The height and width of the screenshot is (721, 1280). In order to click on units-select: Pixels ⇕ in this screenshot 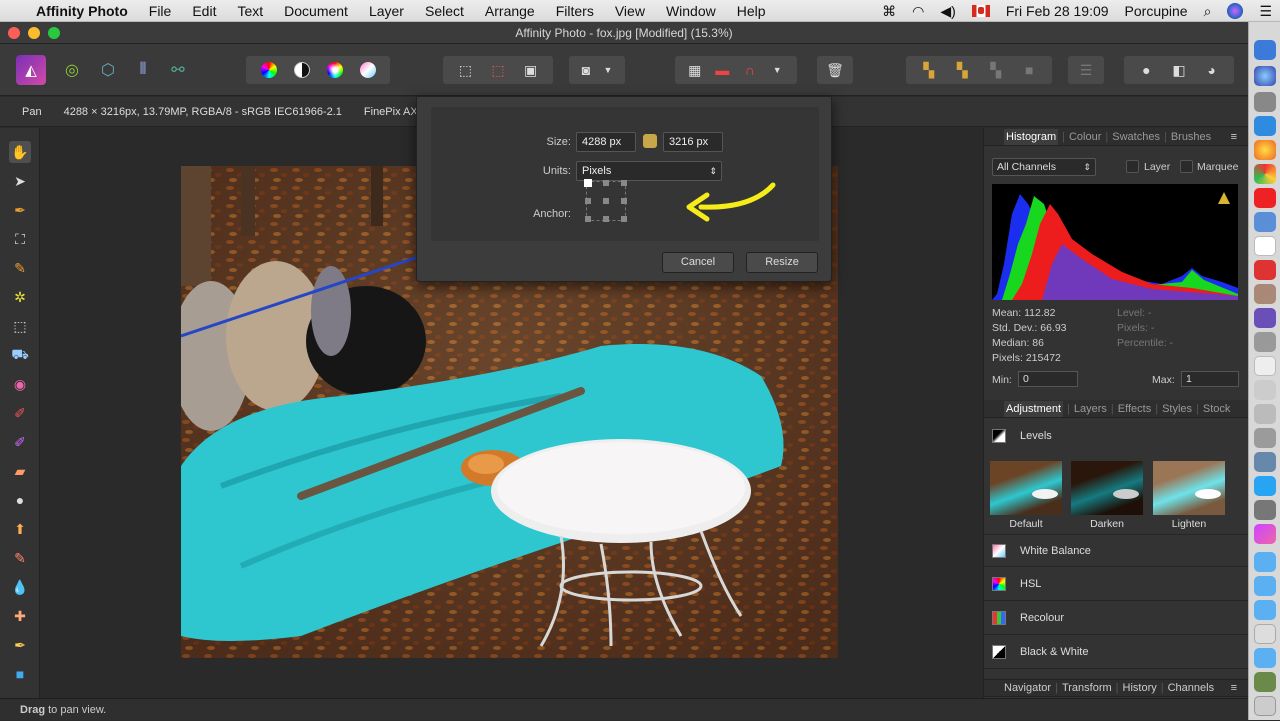, I will do `click(649, 171)`.